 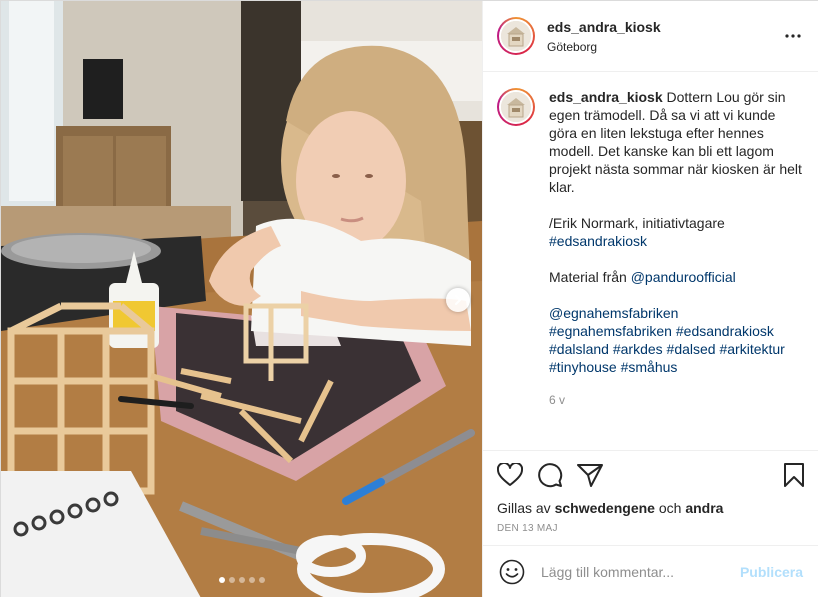 I want to click on likes-summary: Gillas av schwedengene och andra, so click(x=651, y=509).